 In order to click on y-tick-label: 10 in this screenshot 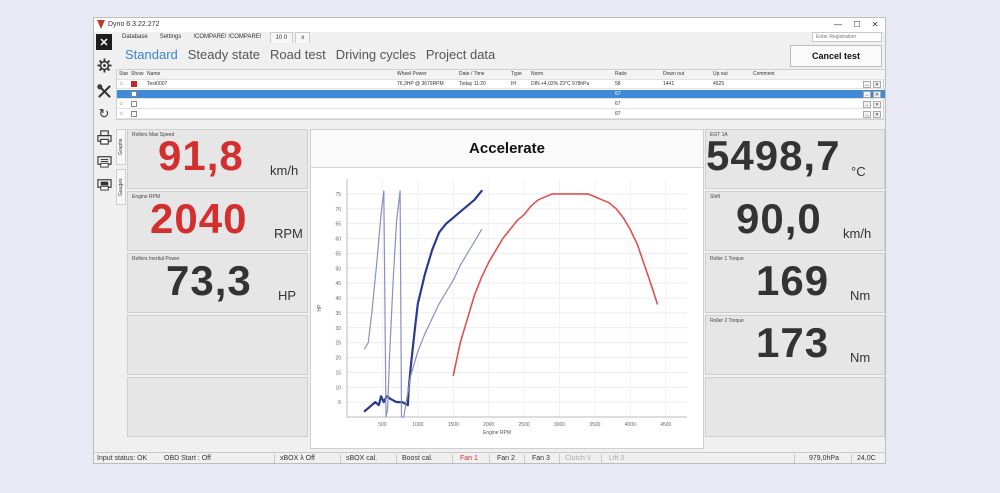, I will do `click(338, 388)`.